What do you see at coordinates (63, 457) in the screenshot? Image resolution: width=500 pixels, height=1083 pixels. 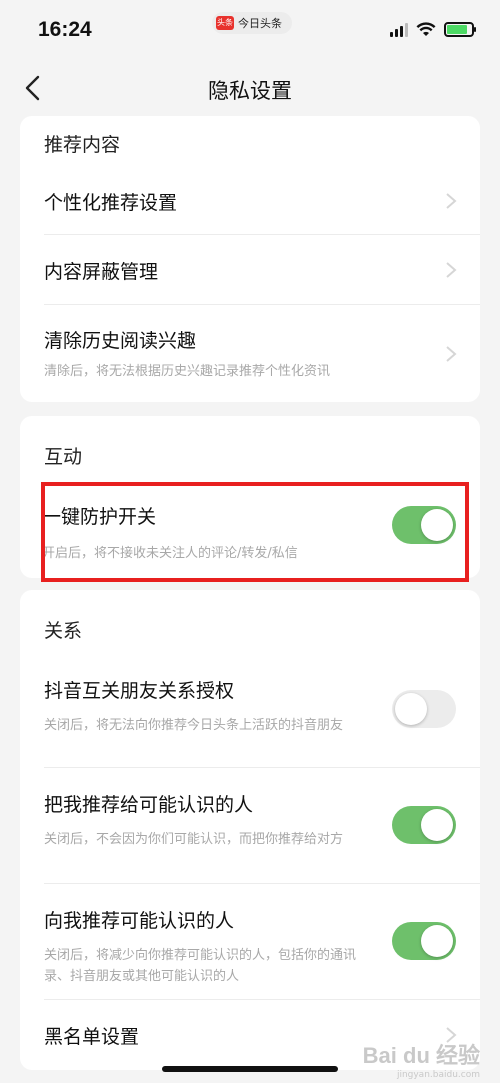 I see `interaction-section-title: 互动` at bounding box center [63, 457].